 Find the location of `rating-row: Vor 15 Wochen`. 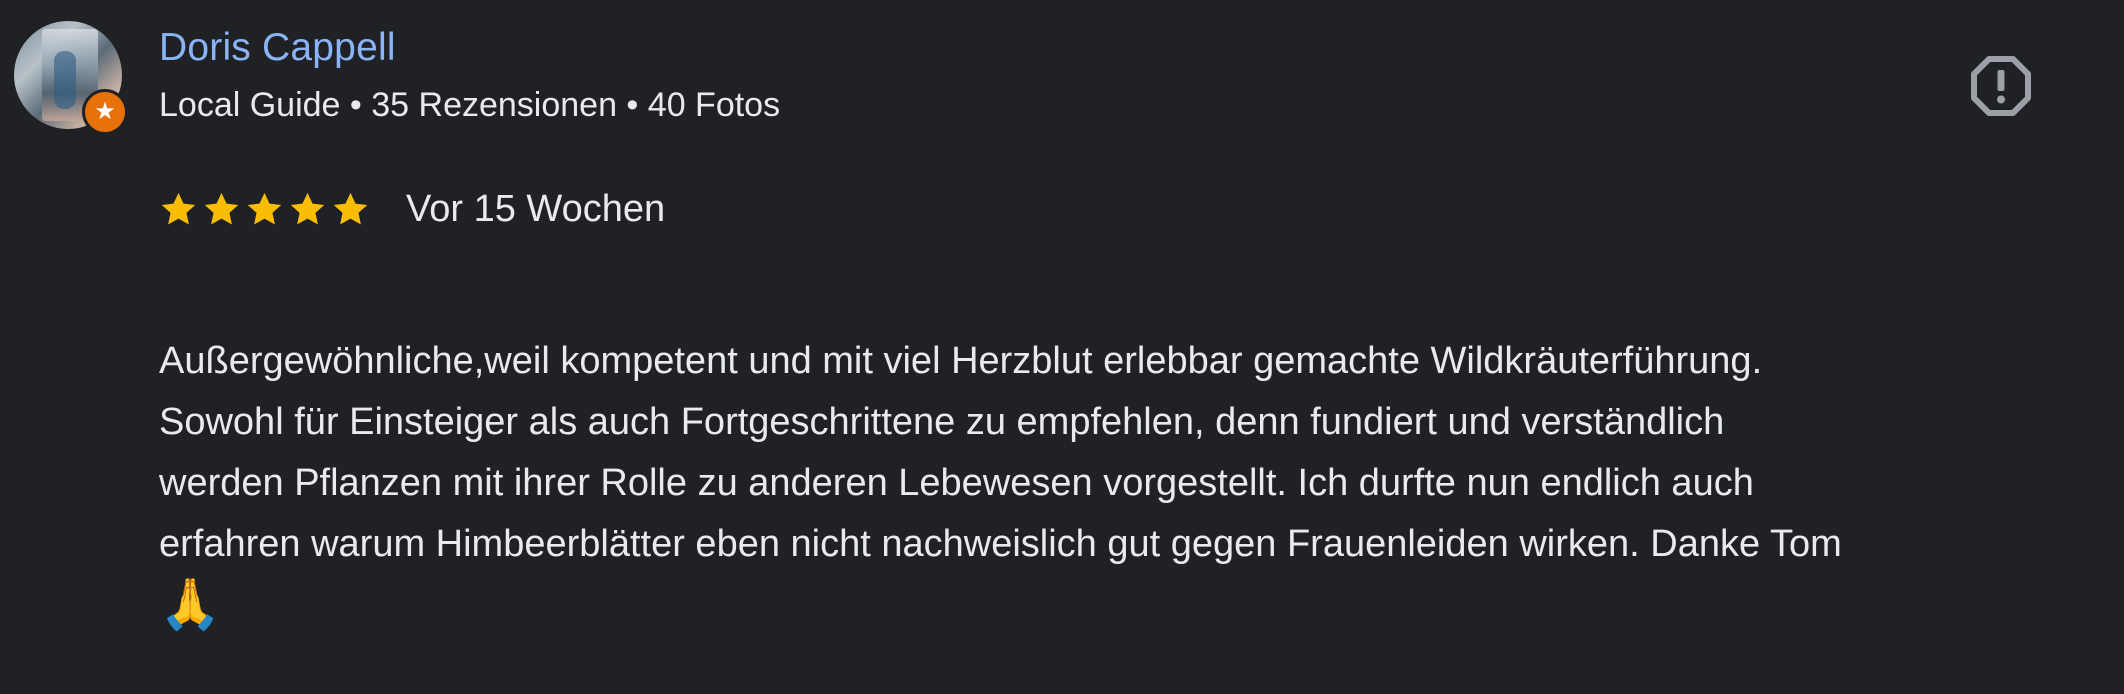

rating-row: Vor 15 Wochen is located at coordinates (412, 209).